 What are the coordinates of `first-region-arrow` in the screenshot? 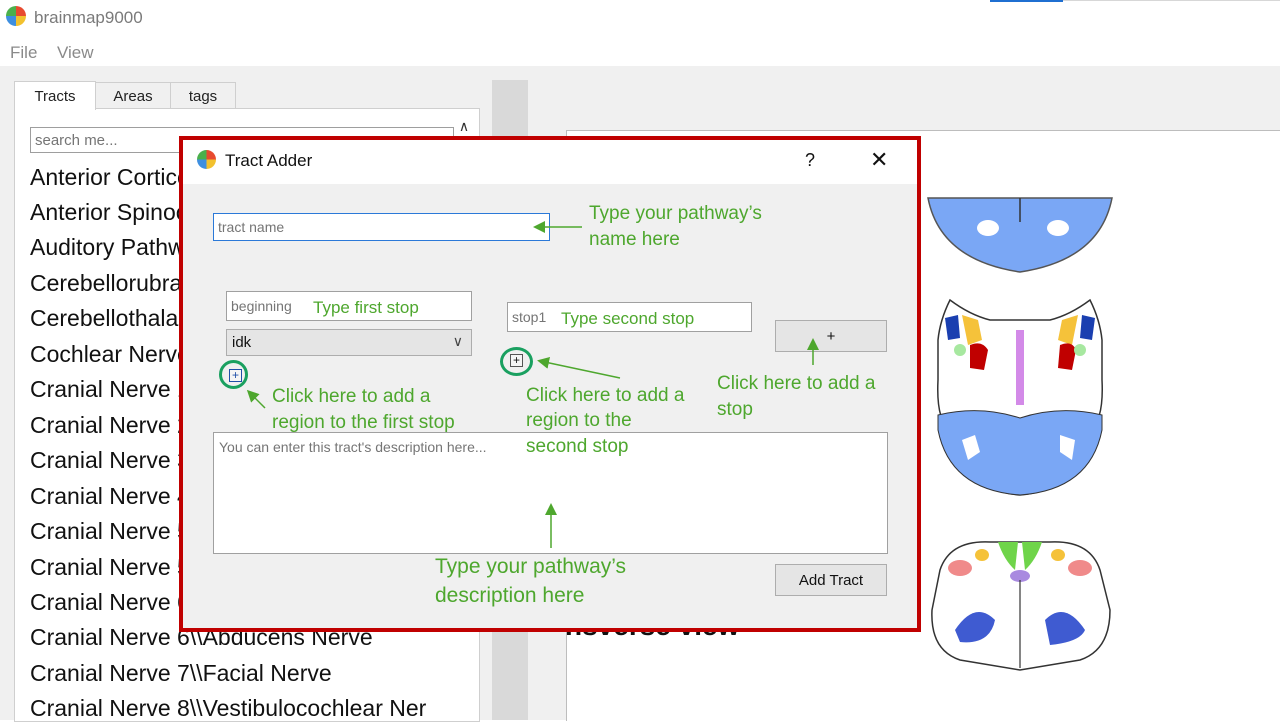 It's located at (256, 399).